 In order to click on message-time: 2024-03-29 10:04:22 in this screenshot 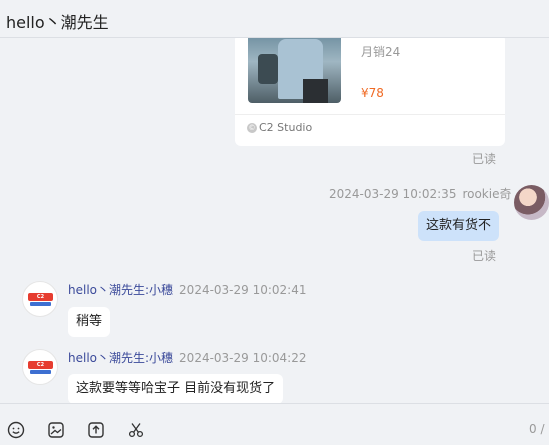, I will do `click(243, 358)`.